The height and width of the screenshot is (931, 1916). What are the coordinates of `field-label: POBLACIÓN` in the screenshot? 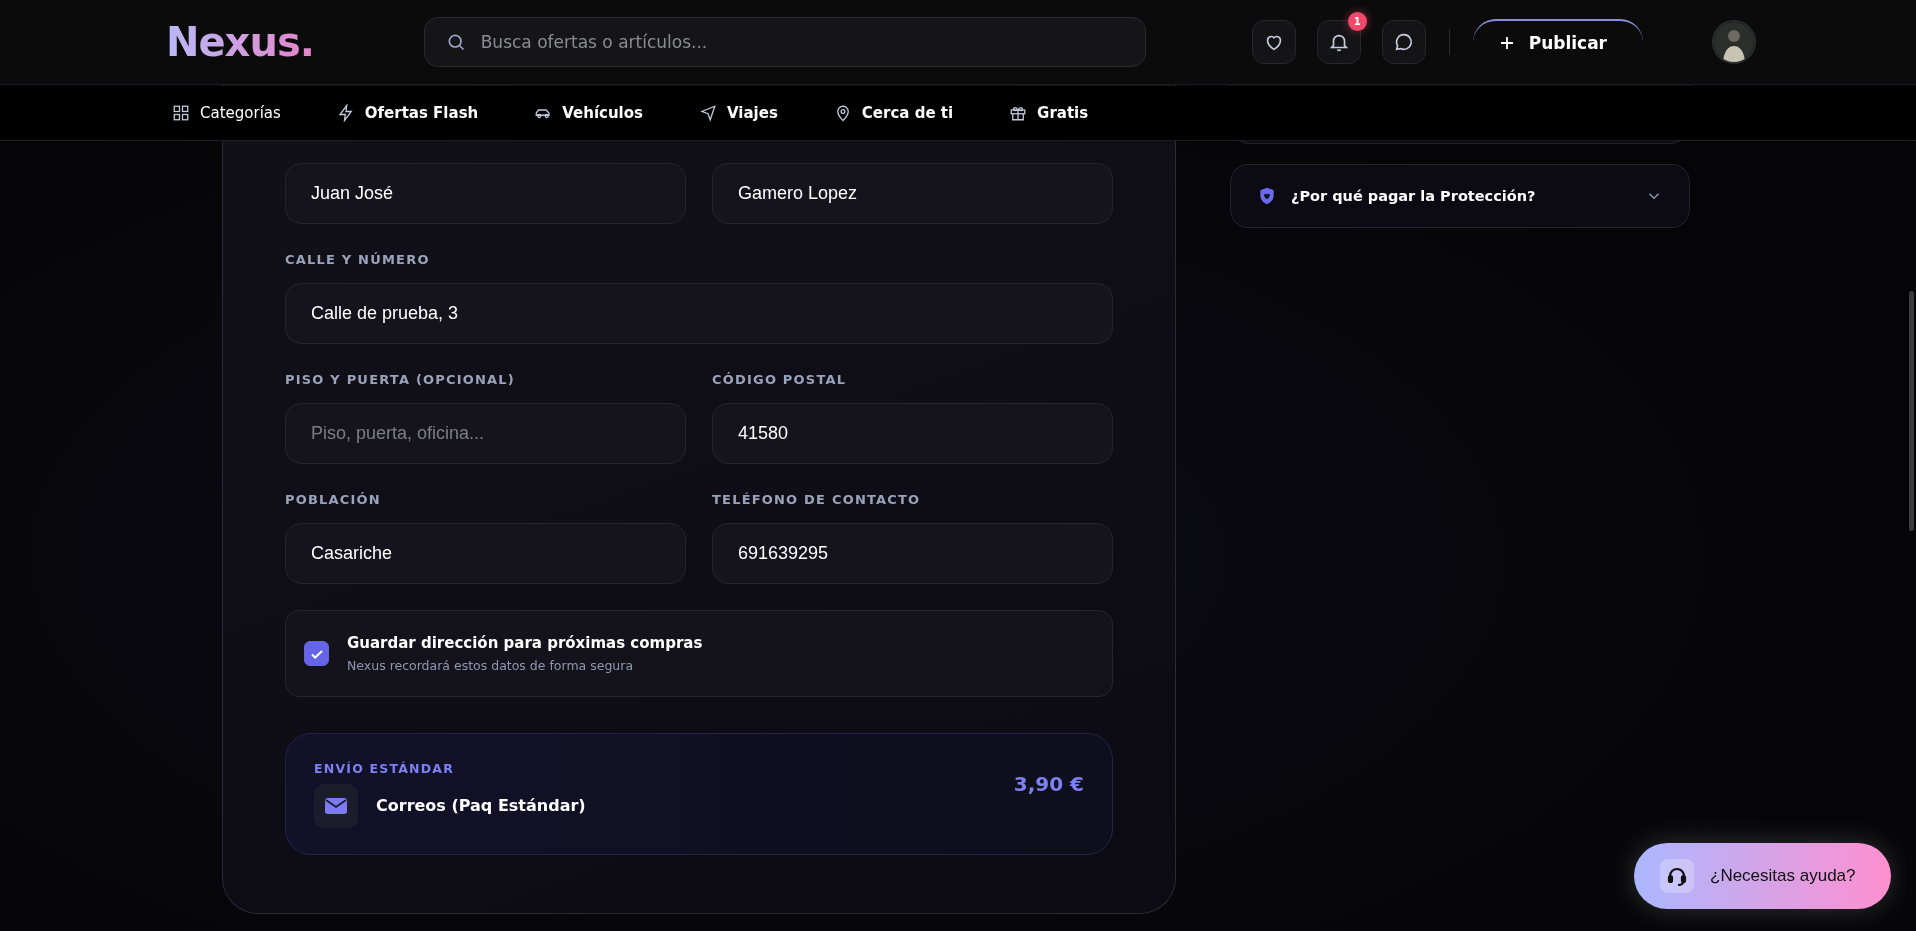 It's located at (333, 500).